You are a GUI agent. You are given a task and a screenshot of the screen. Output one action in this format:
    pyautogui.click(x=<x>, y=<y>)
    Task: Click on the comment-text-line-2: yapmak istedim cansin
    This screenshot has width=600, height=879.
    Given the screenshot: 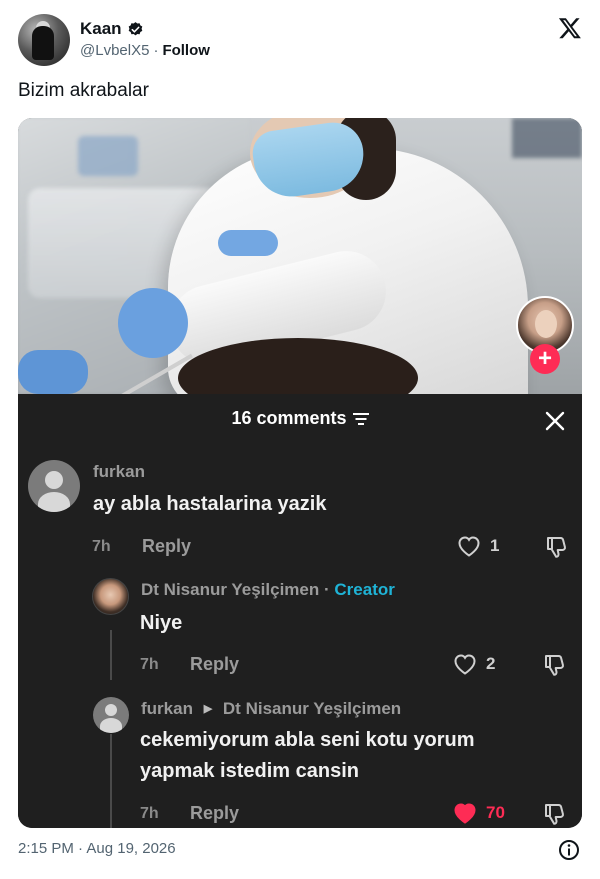 What is the action you would take?
    pyautogui.click(x=249, y=771)
    